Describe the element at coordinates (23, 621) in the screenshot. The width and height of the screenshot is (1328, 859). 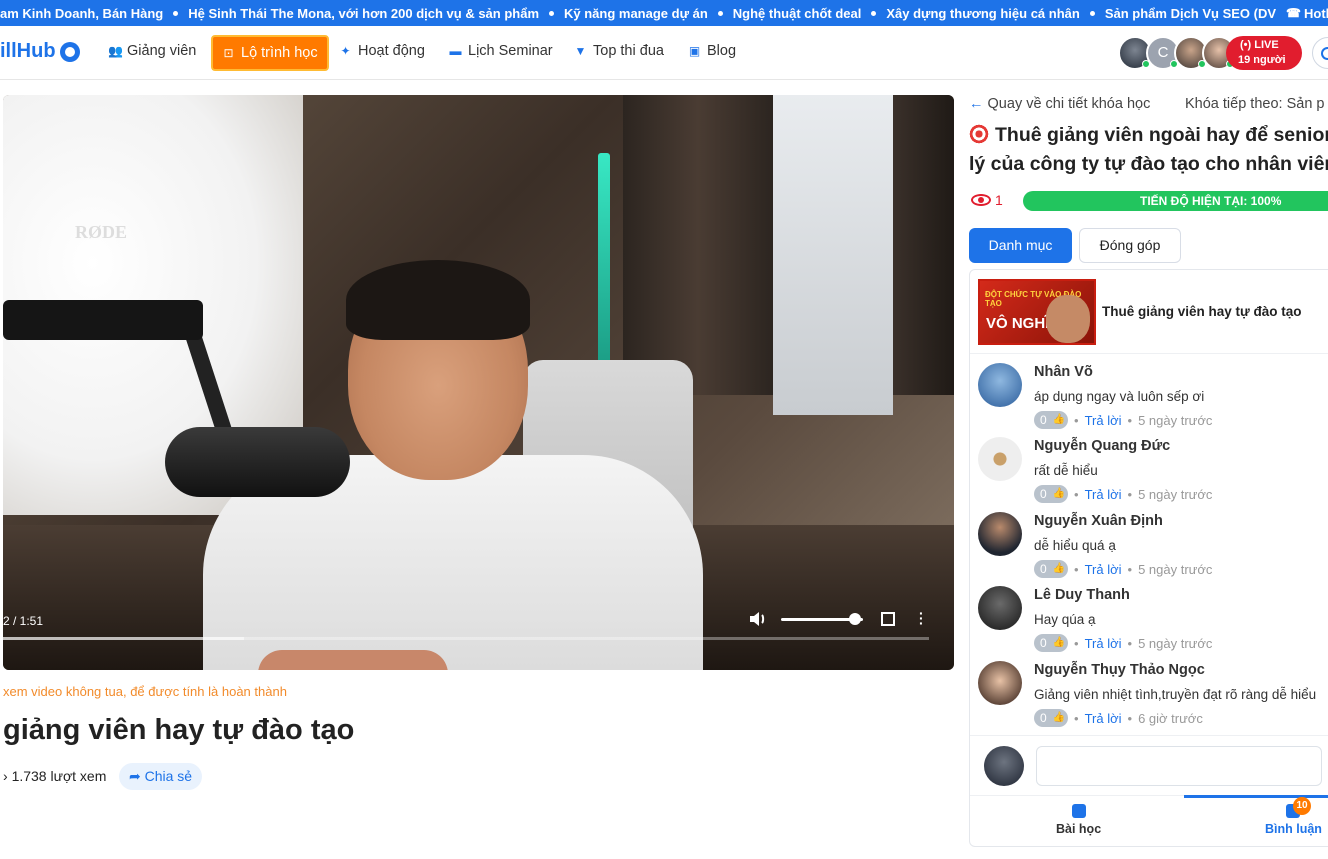
I see `video-time: 2 / 1:51` at that location.